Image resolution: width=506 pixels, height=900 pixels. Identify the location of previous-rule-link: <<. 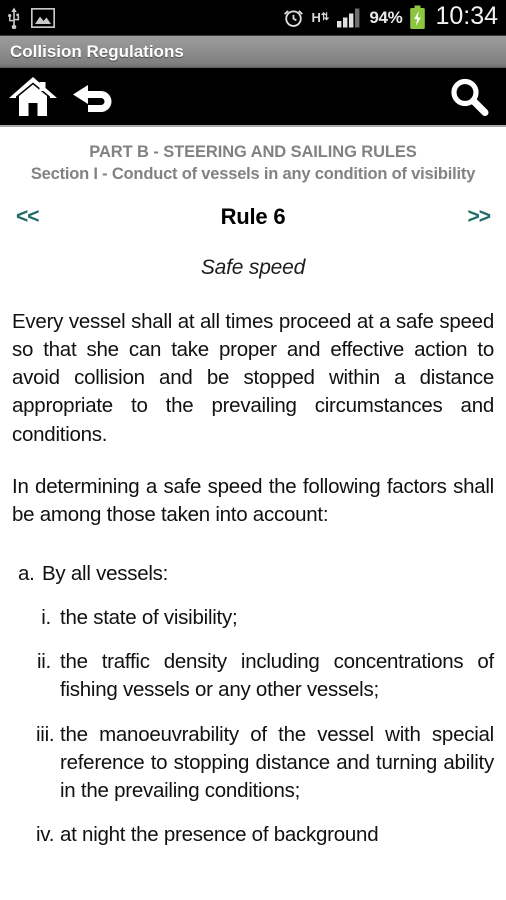
(28, 216).